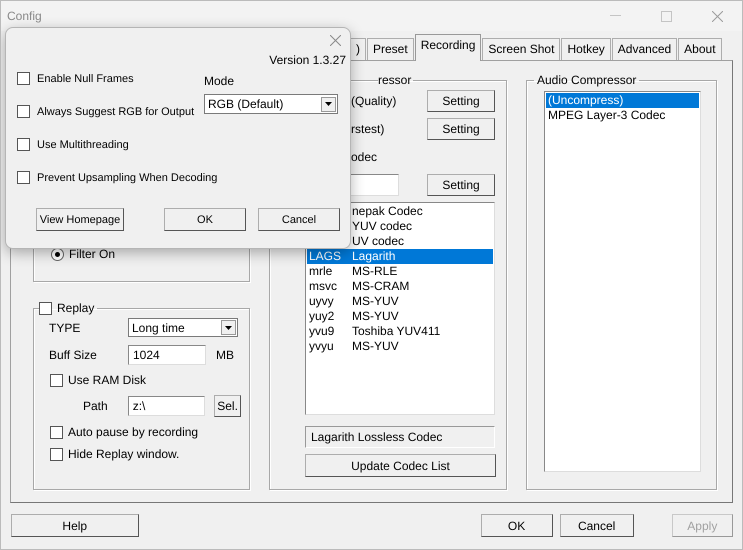  I want to click on codec-list-item: uyvy MS-YUV, so click(400, 301).